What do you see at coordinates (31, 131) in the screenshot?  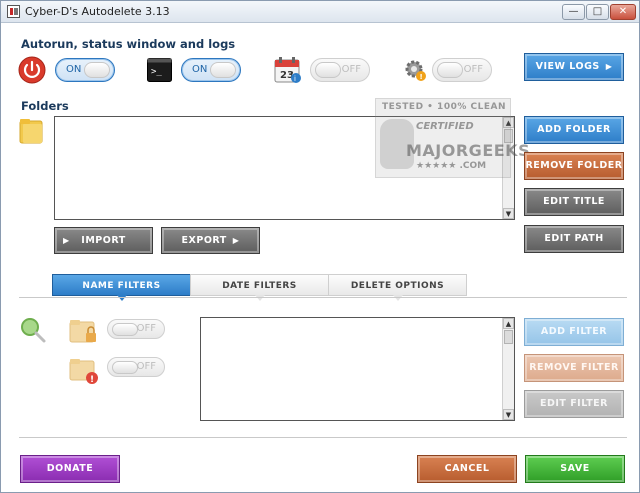 I see `folder-icon` at bounding box center [31, 131].